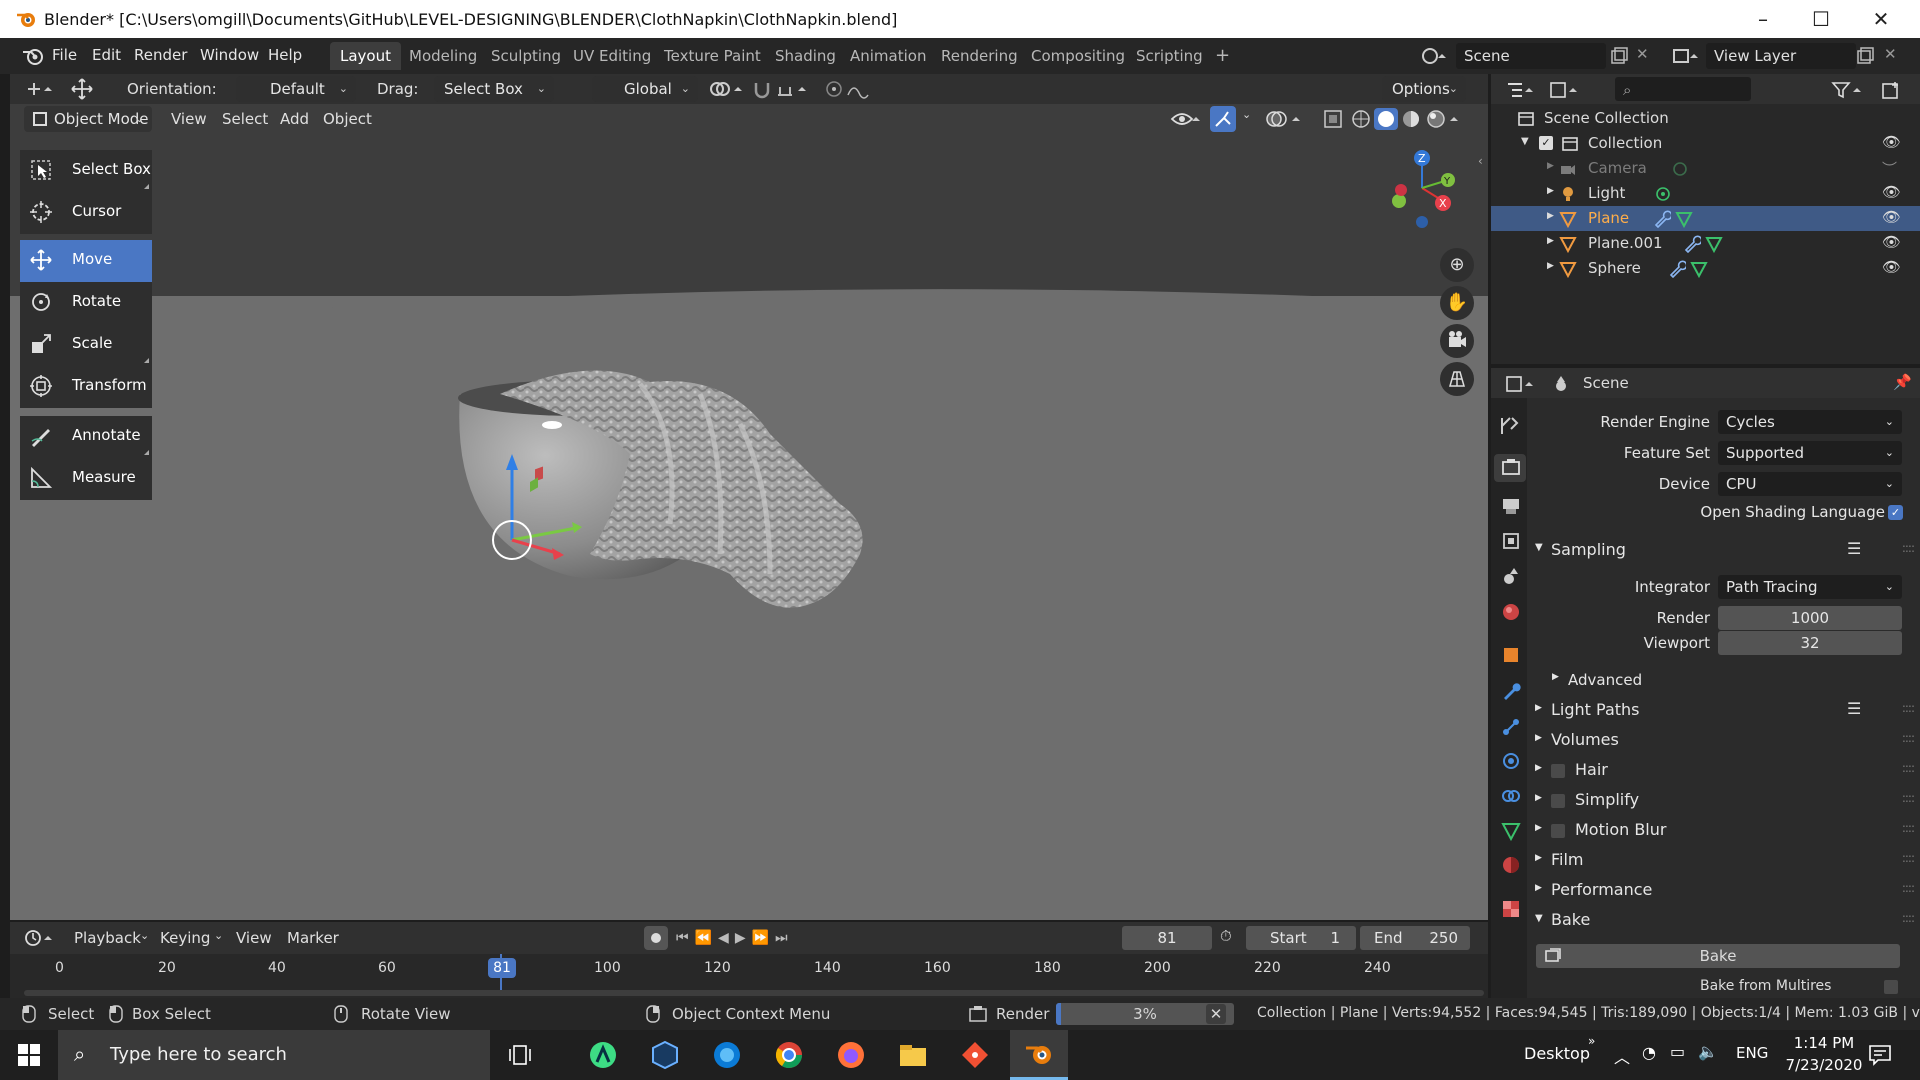  I want to click on toolbar-chevron-icon: », so click(1591, 1041).